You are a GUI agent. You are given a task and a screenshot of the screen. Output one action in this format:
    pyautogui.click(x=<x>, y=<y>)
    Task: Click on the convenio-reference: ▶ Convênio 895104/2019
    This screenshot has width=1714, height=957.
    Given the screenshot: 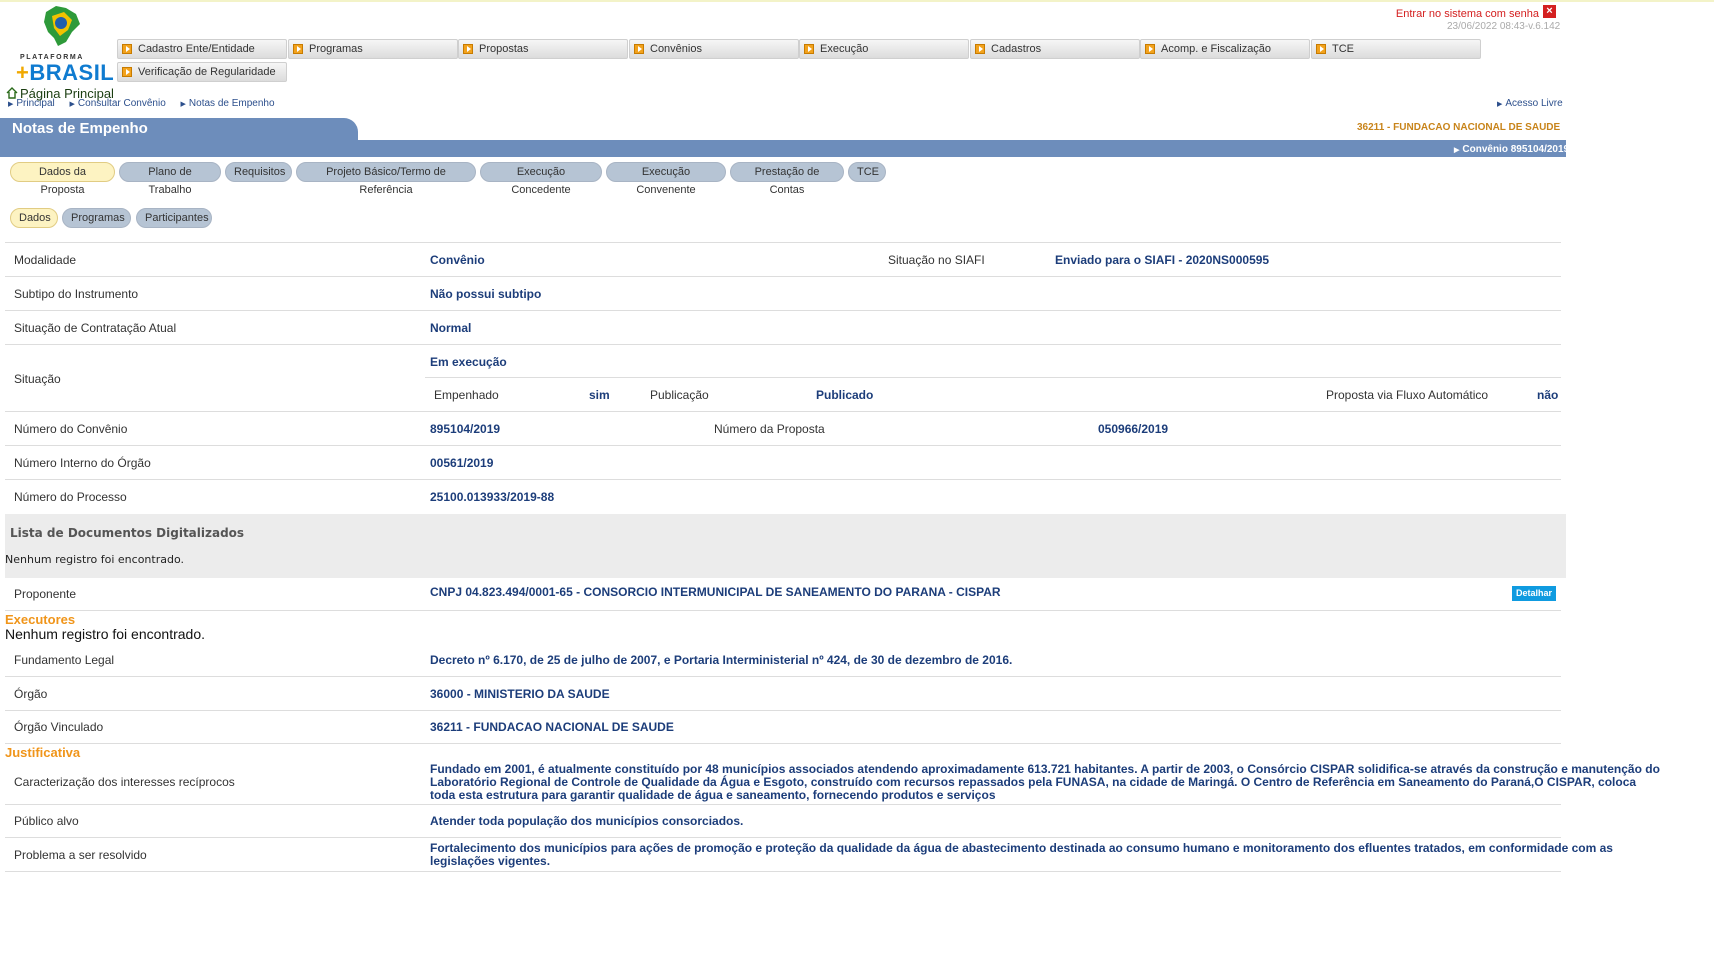 What is the action you would take?
    pyautogui.click(x=1511, y=149)
    